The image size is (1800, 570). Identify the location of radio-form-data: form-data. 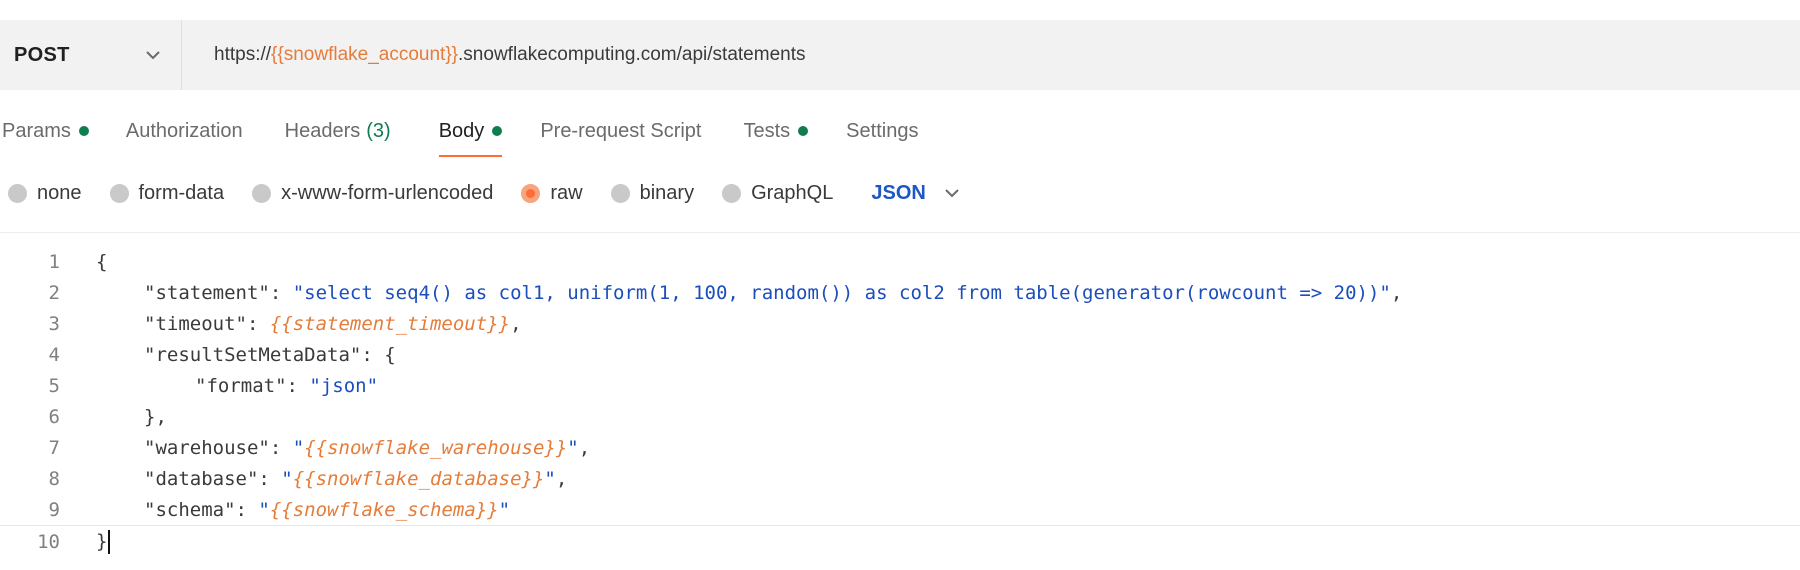
(167, 193).